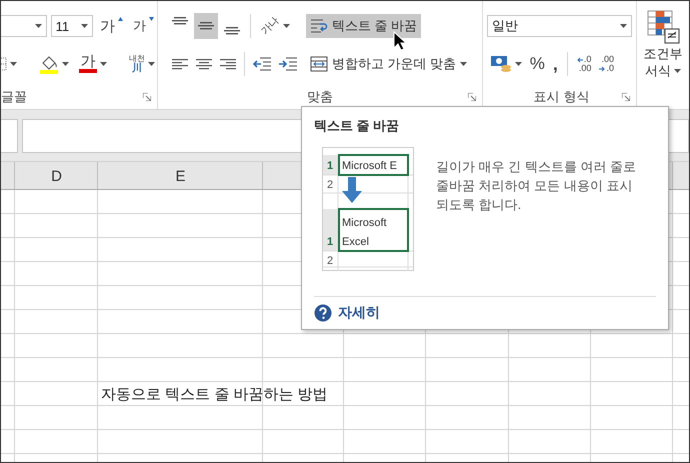 This screenshot has height=463, width=690. What do you see at coordinates (537, 186) in the screenshot?
I see `tooltip-description: 길이가 매우 긴 텍스트를 여러 줄로 줄바꿈 처리하여 모든 내용이 표시되도록 합니다.` at bounding box center [537, 186].